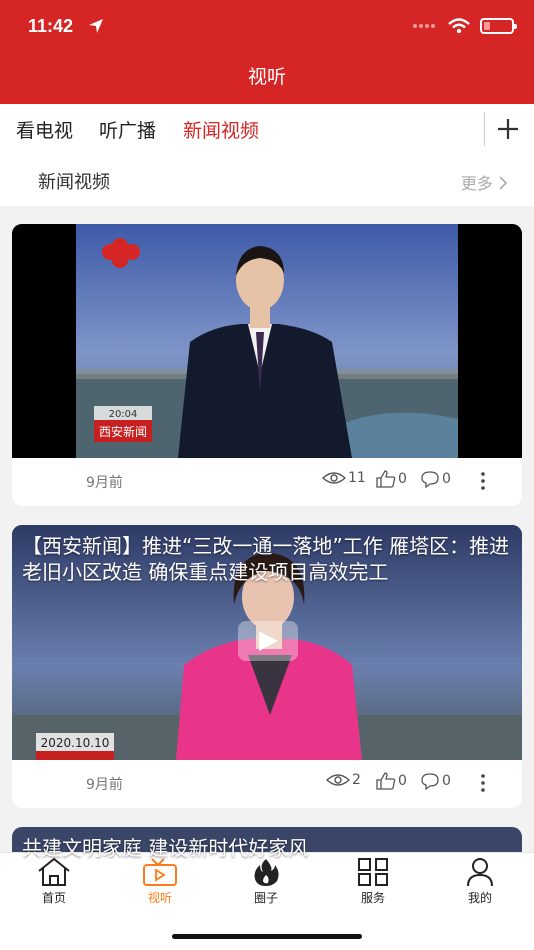 The width and height of the screenshot is (534, 950). Describe the element at coordinates (267, 936) in the screenshot. I see `home-indicator` at that location.